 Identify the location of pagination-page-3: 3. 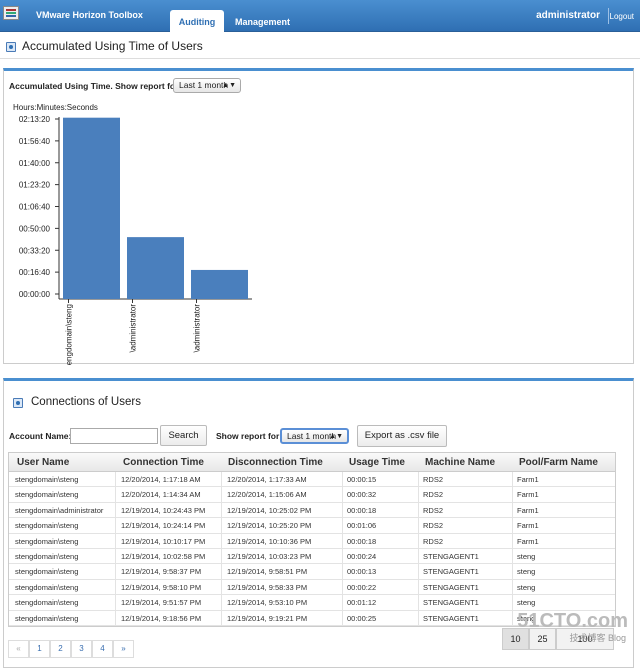
(81, 649).